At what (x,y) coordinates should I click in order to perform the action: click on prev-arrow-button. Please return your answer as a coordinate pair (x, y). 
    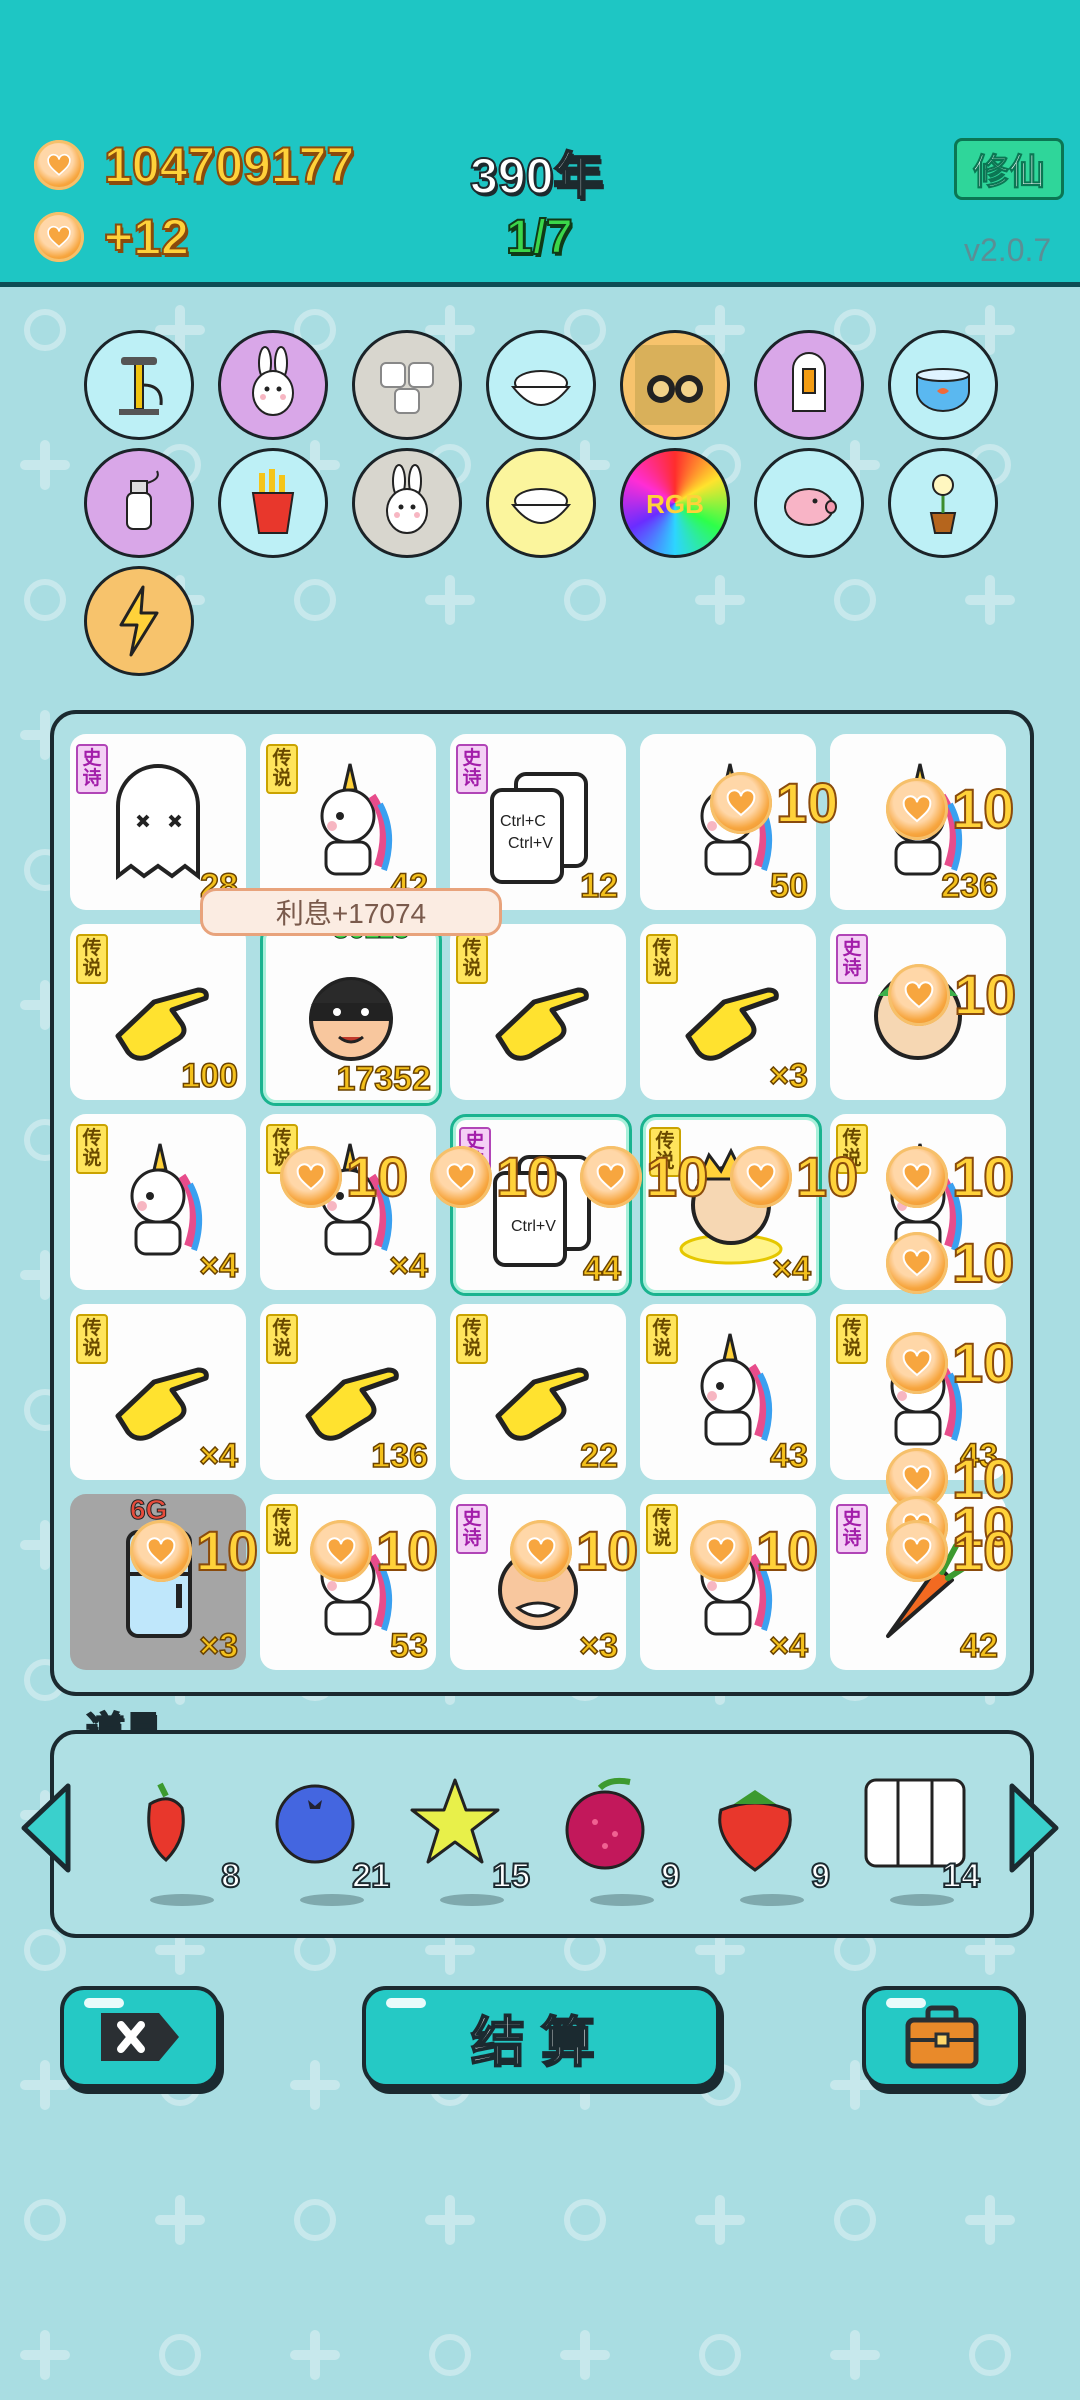
    Looking at the image, I should click on (46, 1828).